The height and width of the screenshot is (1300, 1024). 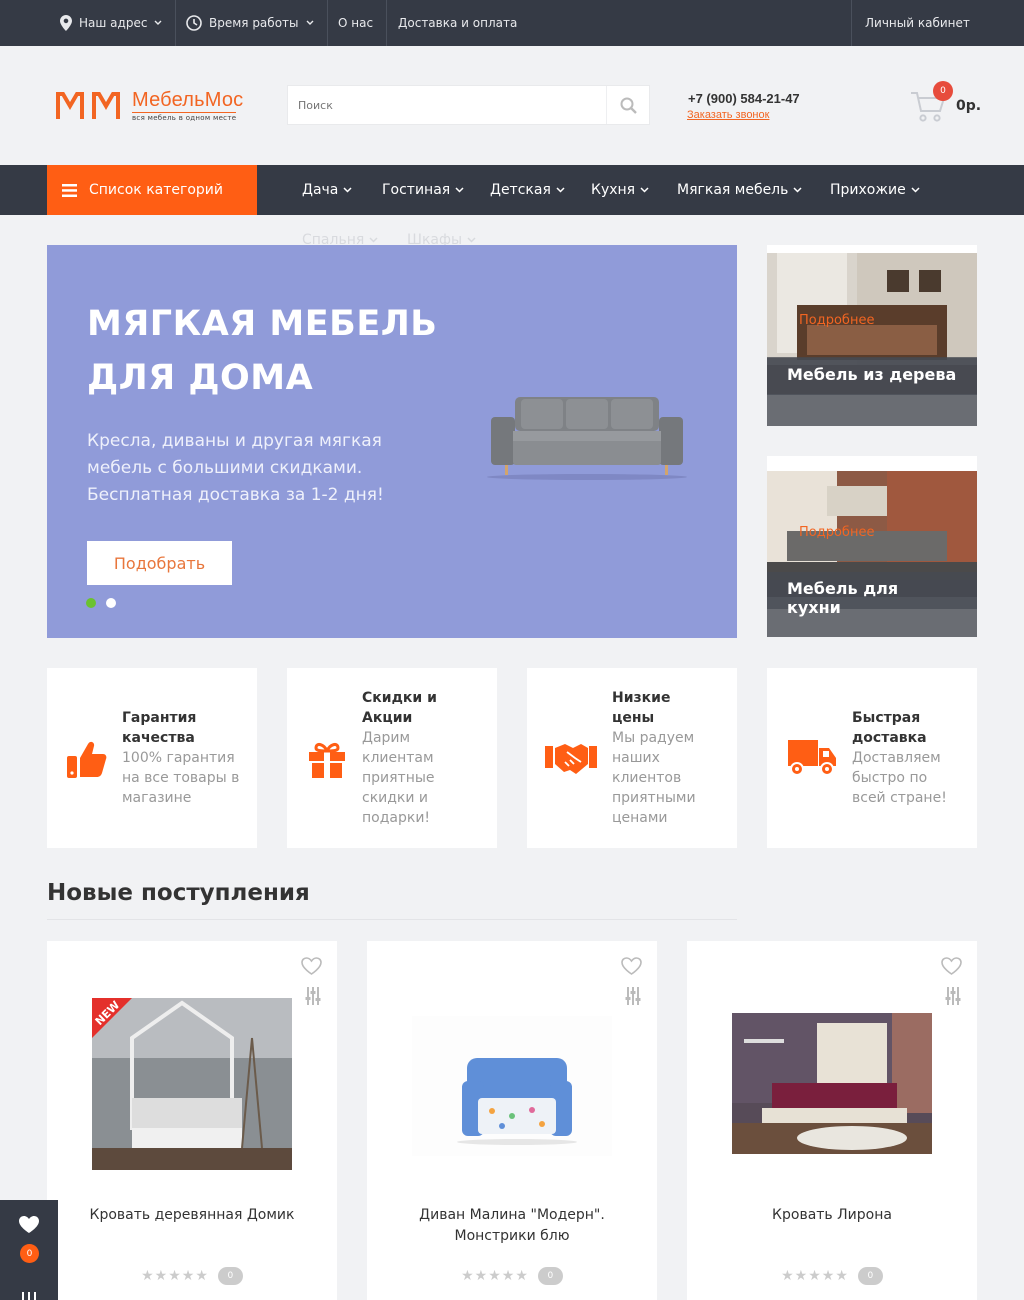 I want to click on phone-number: +7 (900) 584-21-47, so click(x=744, y=98).